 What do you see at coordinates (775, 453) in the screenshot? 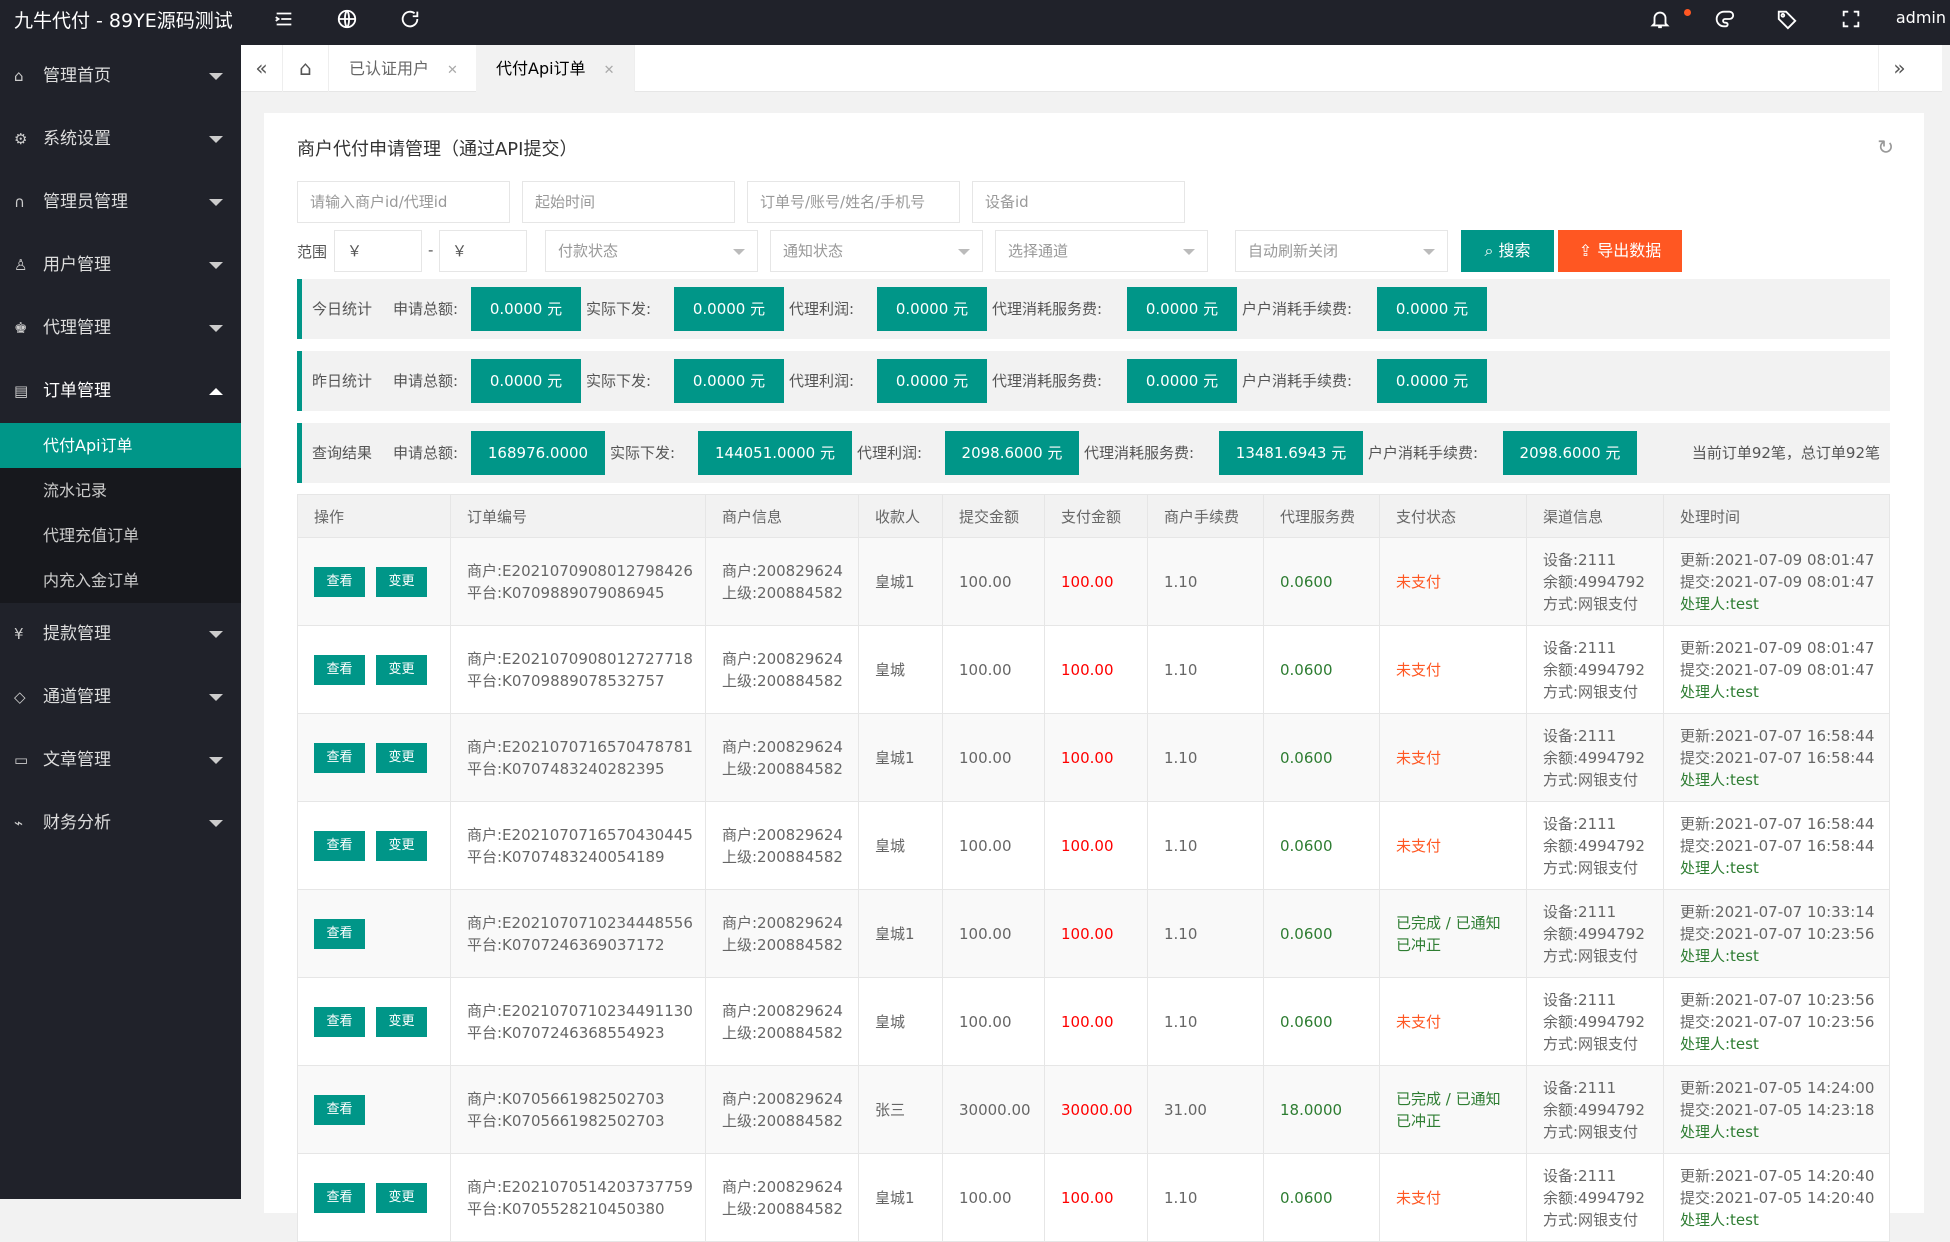
I see `query-actual-value: 144051.0000 元` at bounding box center [775, 453].